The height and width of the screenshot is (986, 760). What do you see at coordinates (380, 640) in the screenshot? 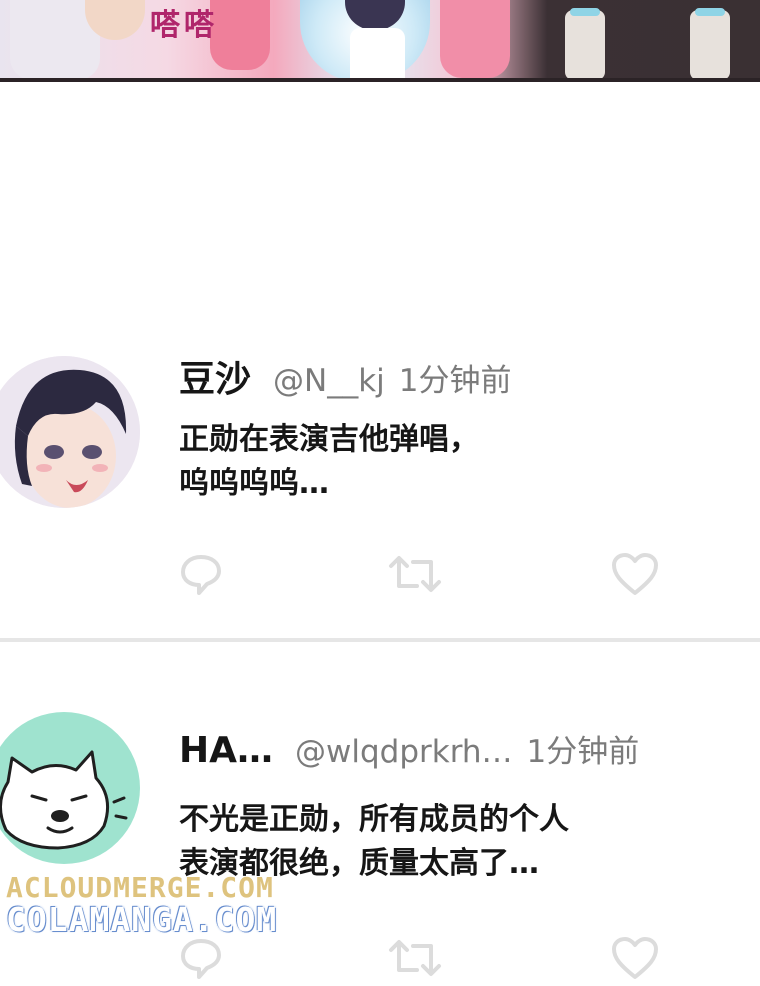
I see `post-divider` at bounding box center [380, 640].